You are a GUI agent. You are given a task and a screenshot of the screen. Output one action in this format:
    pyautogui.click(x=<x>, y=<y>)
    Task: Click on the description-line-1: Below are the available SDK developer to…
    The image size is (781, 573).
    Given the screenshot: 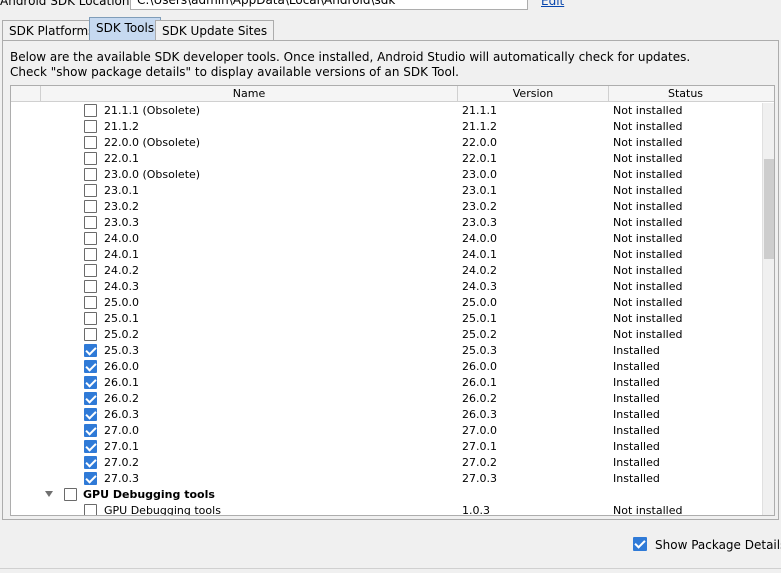 What is the action you would take?
    pyautogui.click(x=350, y=57)
    